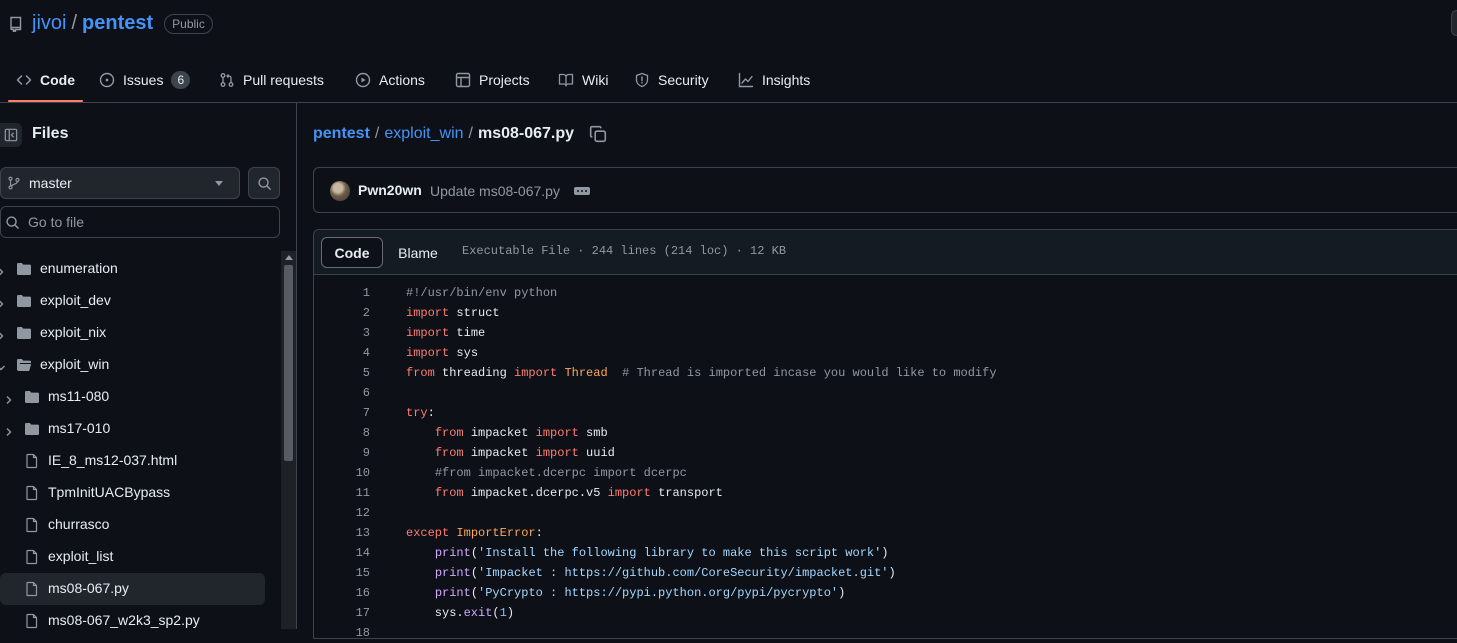 This screenshot has height=643, width=1457. Describe the element at coordinates (582, 191) in the screenshot. I see `ellipsis-icon` at that location.